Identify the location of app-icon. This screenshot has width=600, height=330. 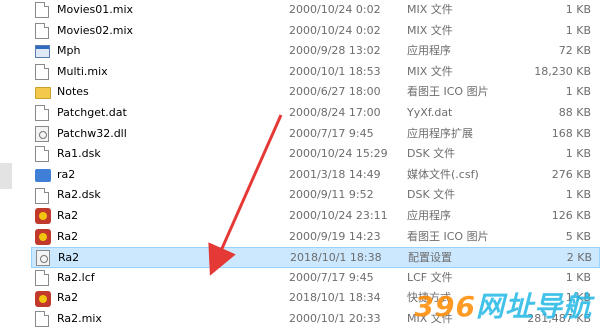
(42, 51).